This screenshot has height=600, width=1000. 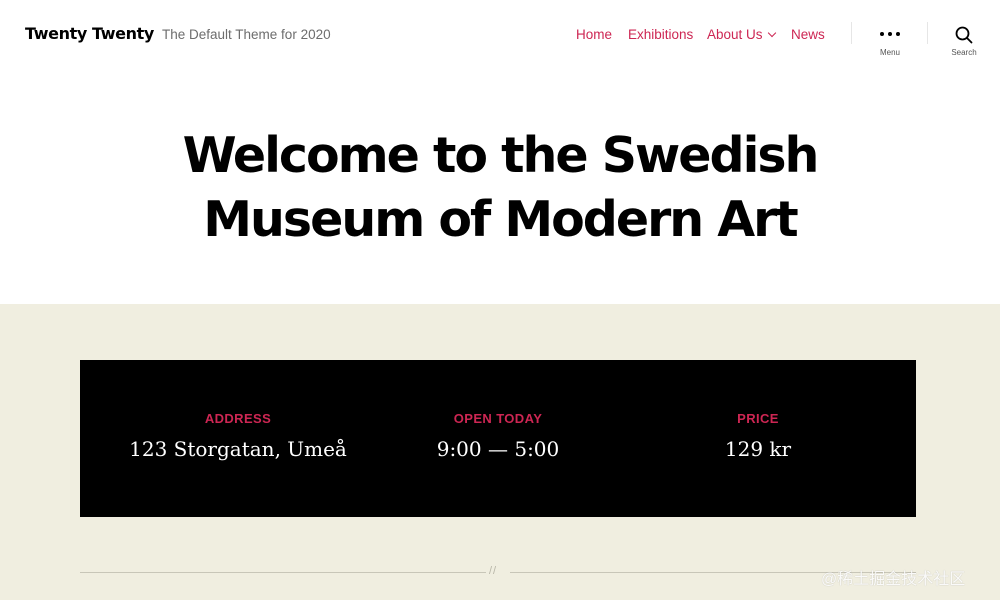 I want to click on nav-item-exhibitions: Exhibitions, so click(x=660, y=34).